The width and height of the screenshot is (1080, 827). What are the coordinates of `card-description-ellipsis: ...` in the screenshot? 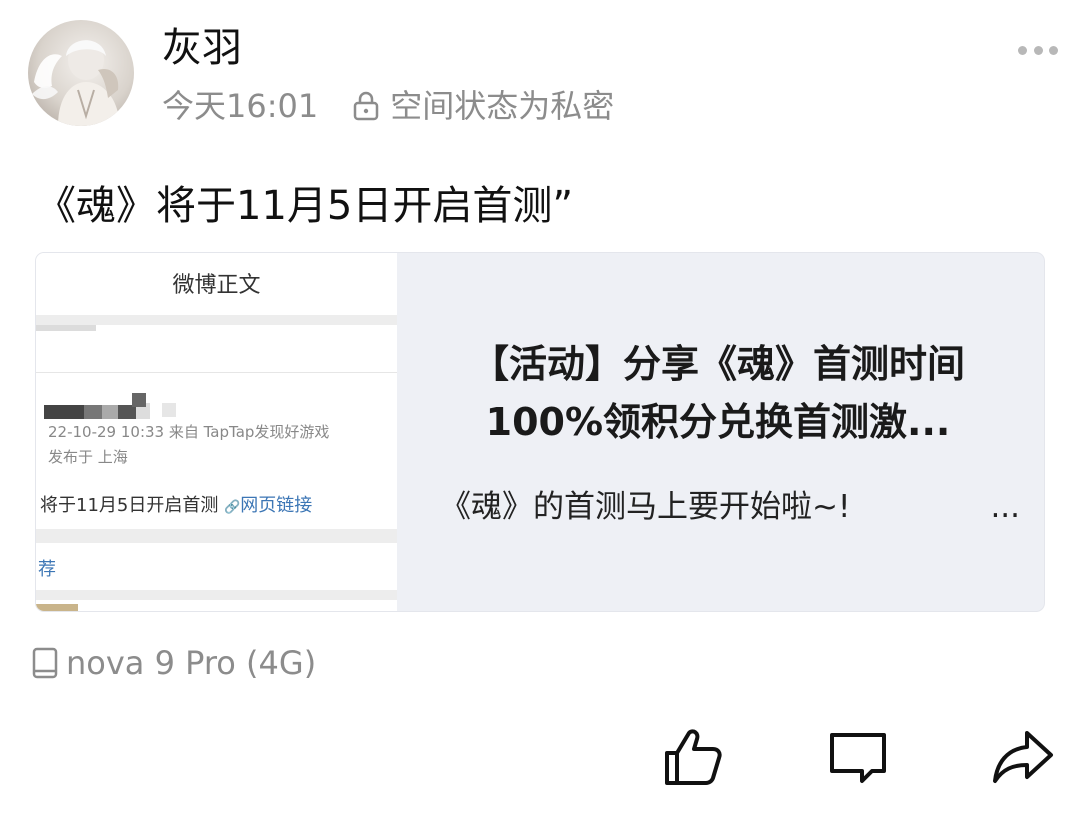 It's located at (1005, 507).